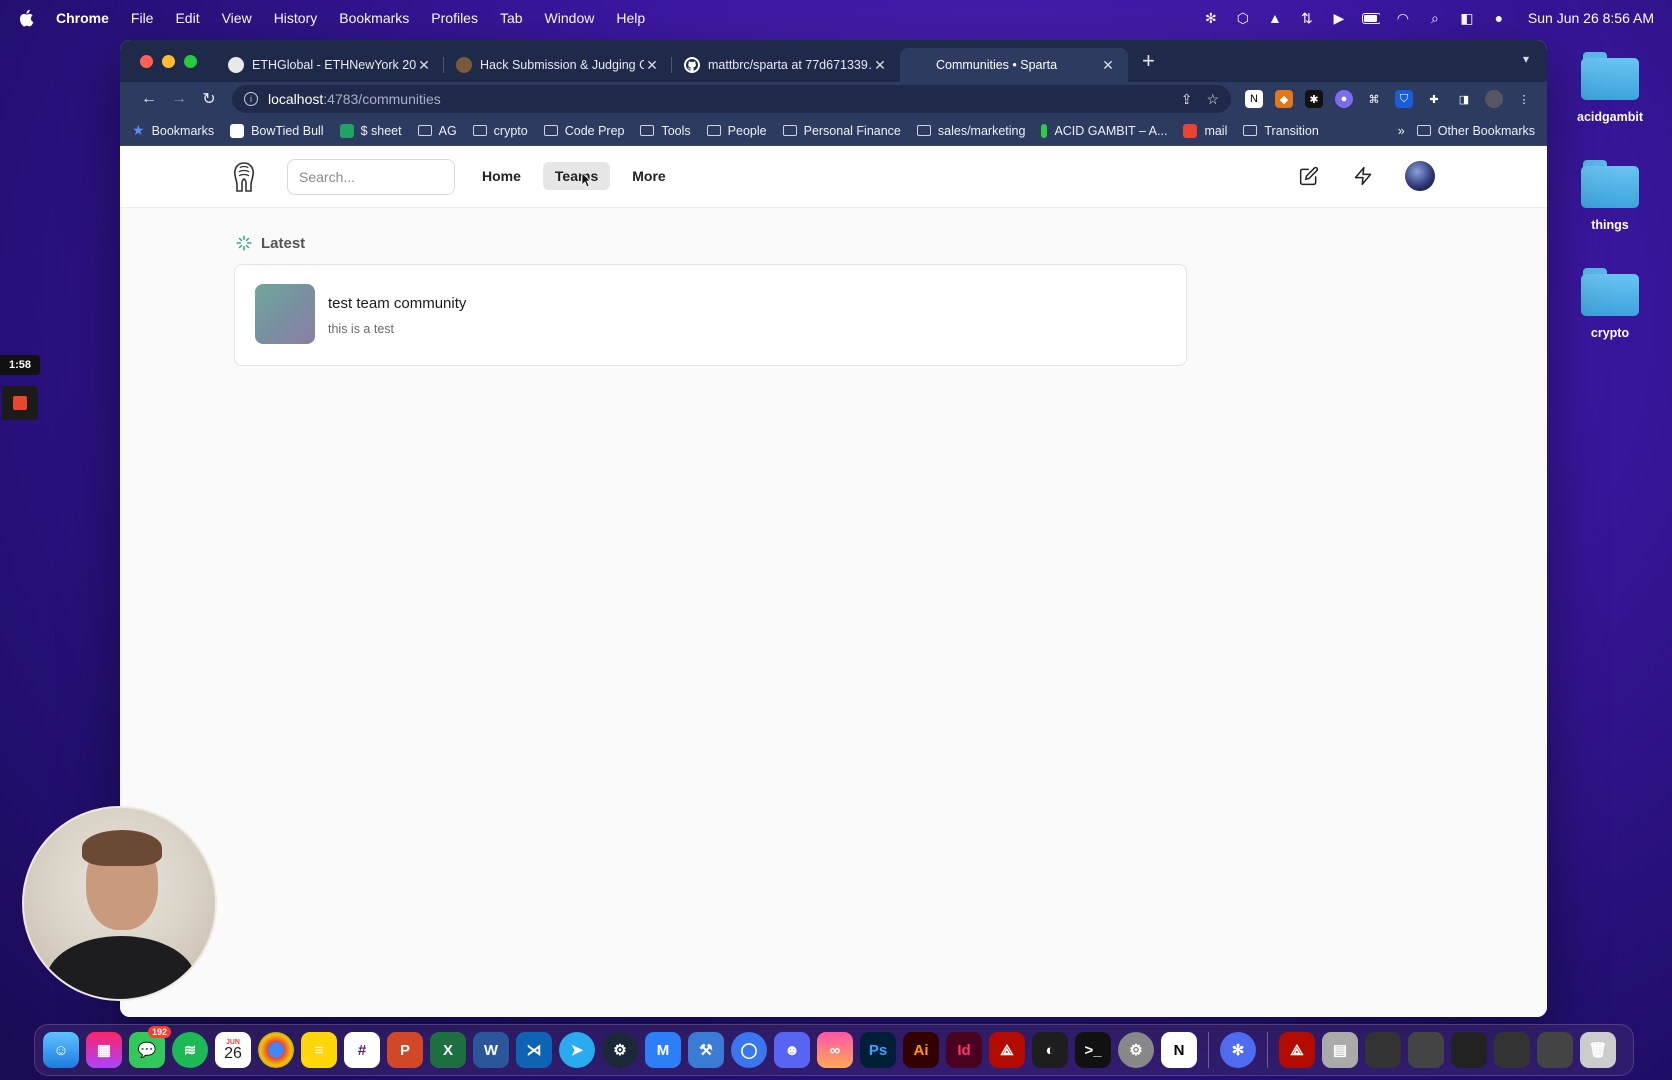  What do you see at coordinates (362, 1050) in the screenshot?
I see `slack-app-icon: #` at bounding box center [362, 1050].